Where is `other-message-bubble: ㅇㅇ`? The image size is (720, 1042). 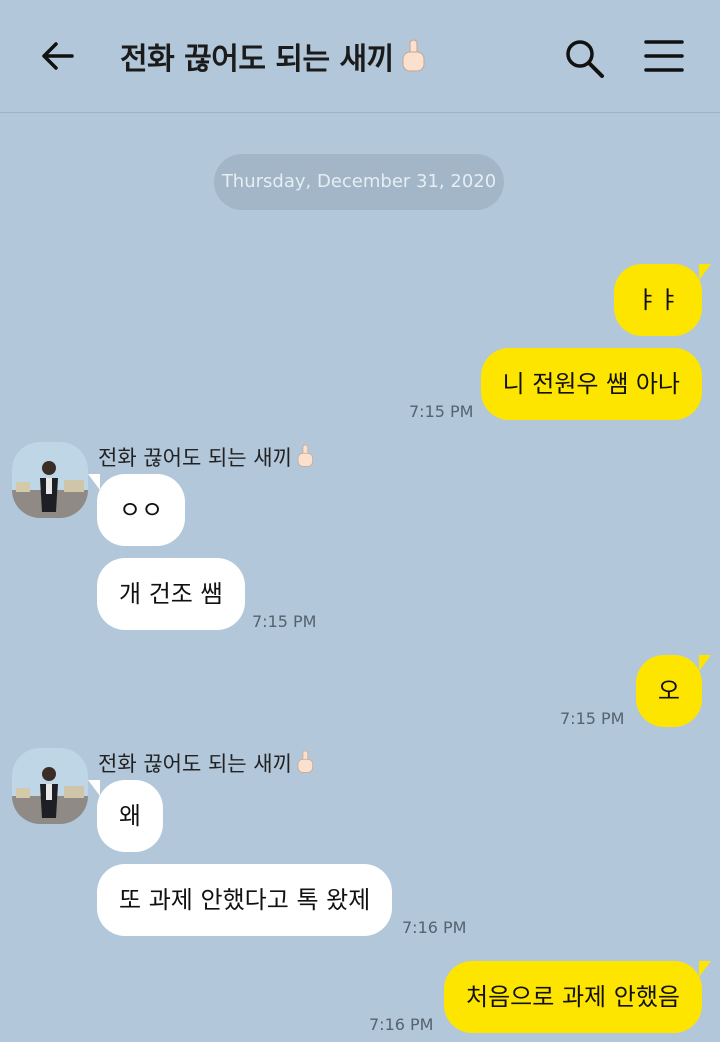 other-message-bubble: ㅇㅇ is located at coordinates (136, 510).